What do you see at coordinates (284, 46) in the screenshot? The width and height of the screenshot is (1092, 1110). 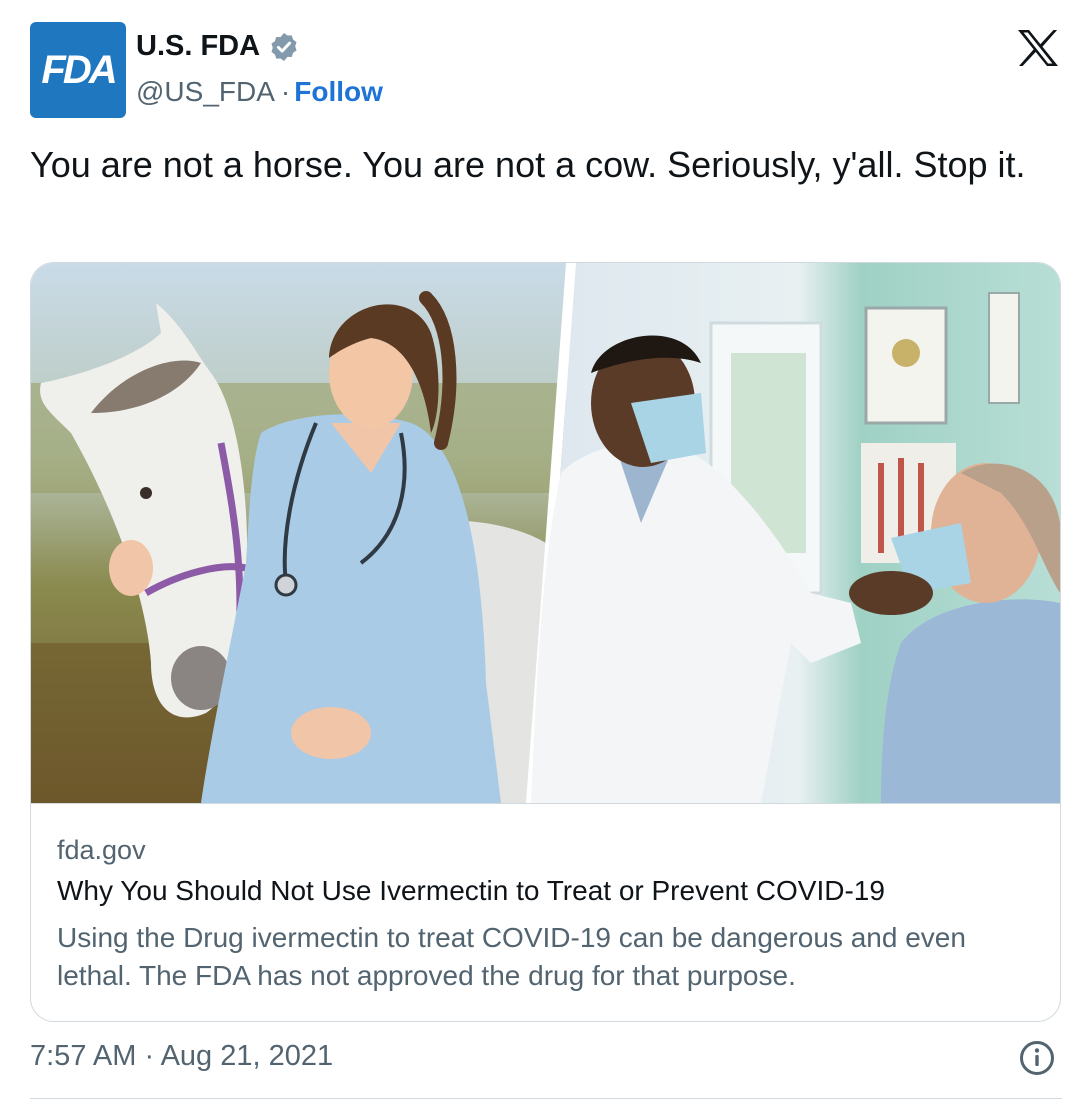 I see `verified-badge-icon` at bounding box center [284, 46].